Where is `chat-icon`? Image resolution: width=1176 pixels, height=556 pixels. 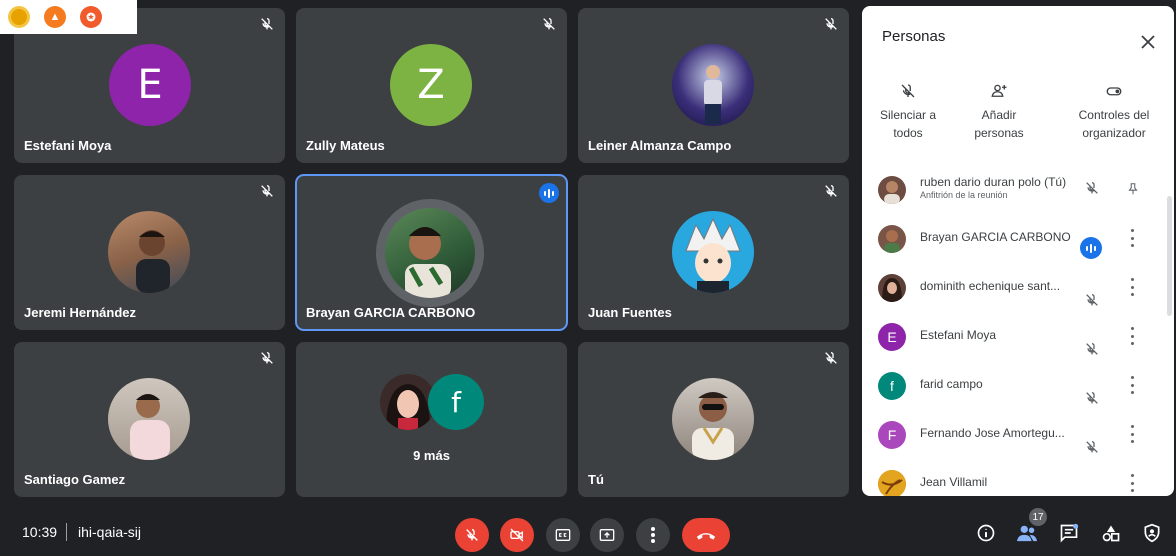 chat-icon is located at coordinates (1069, 533).